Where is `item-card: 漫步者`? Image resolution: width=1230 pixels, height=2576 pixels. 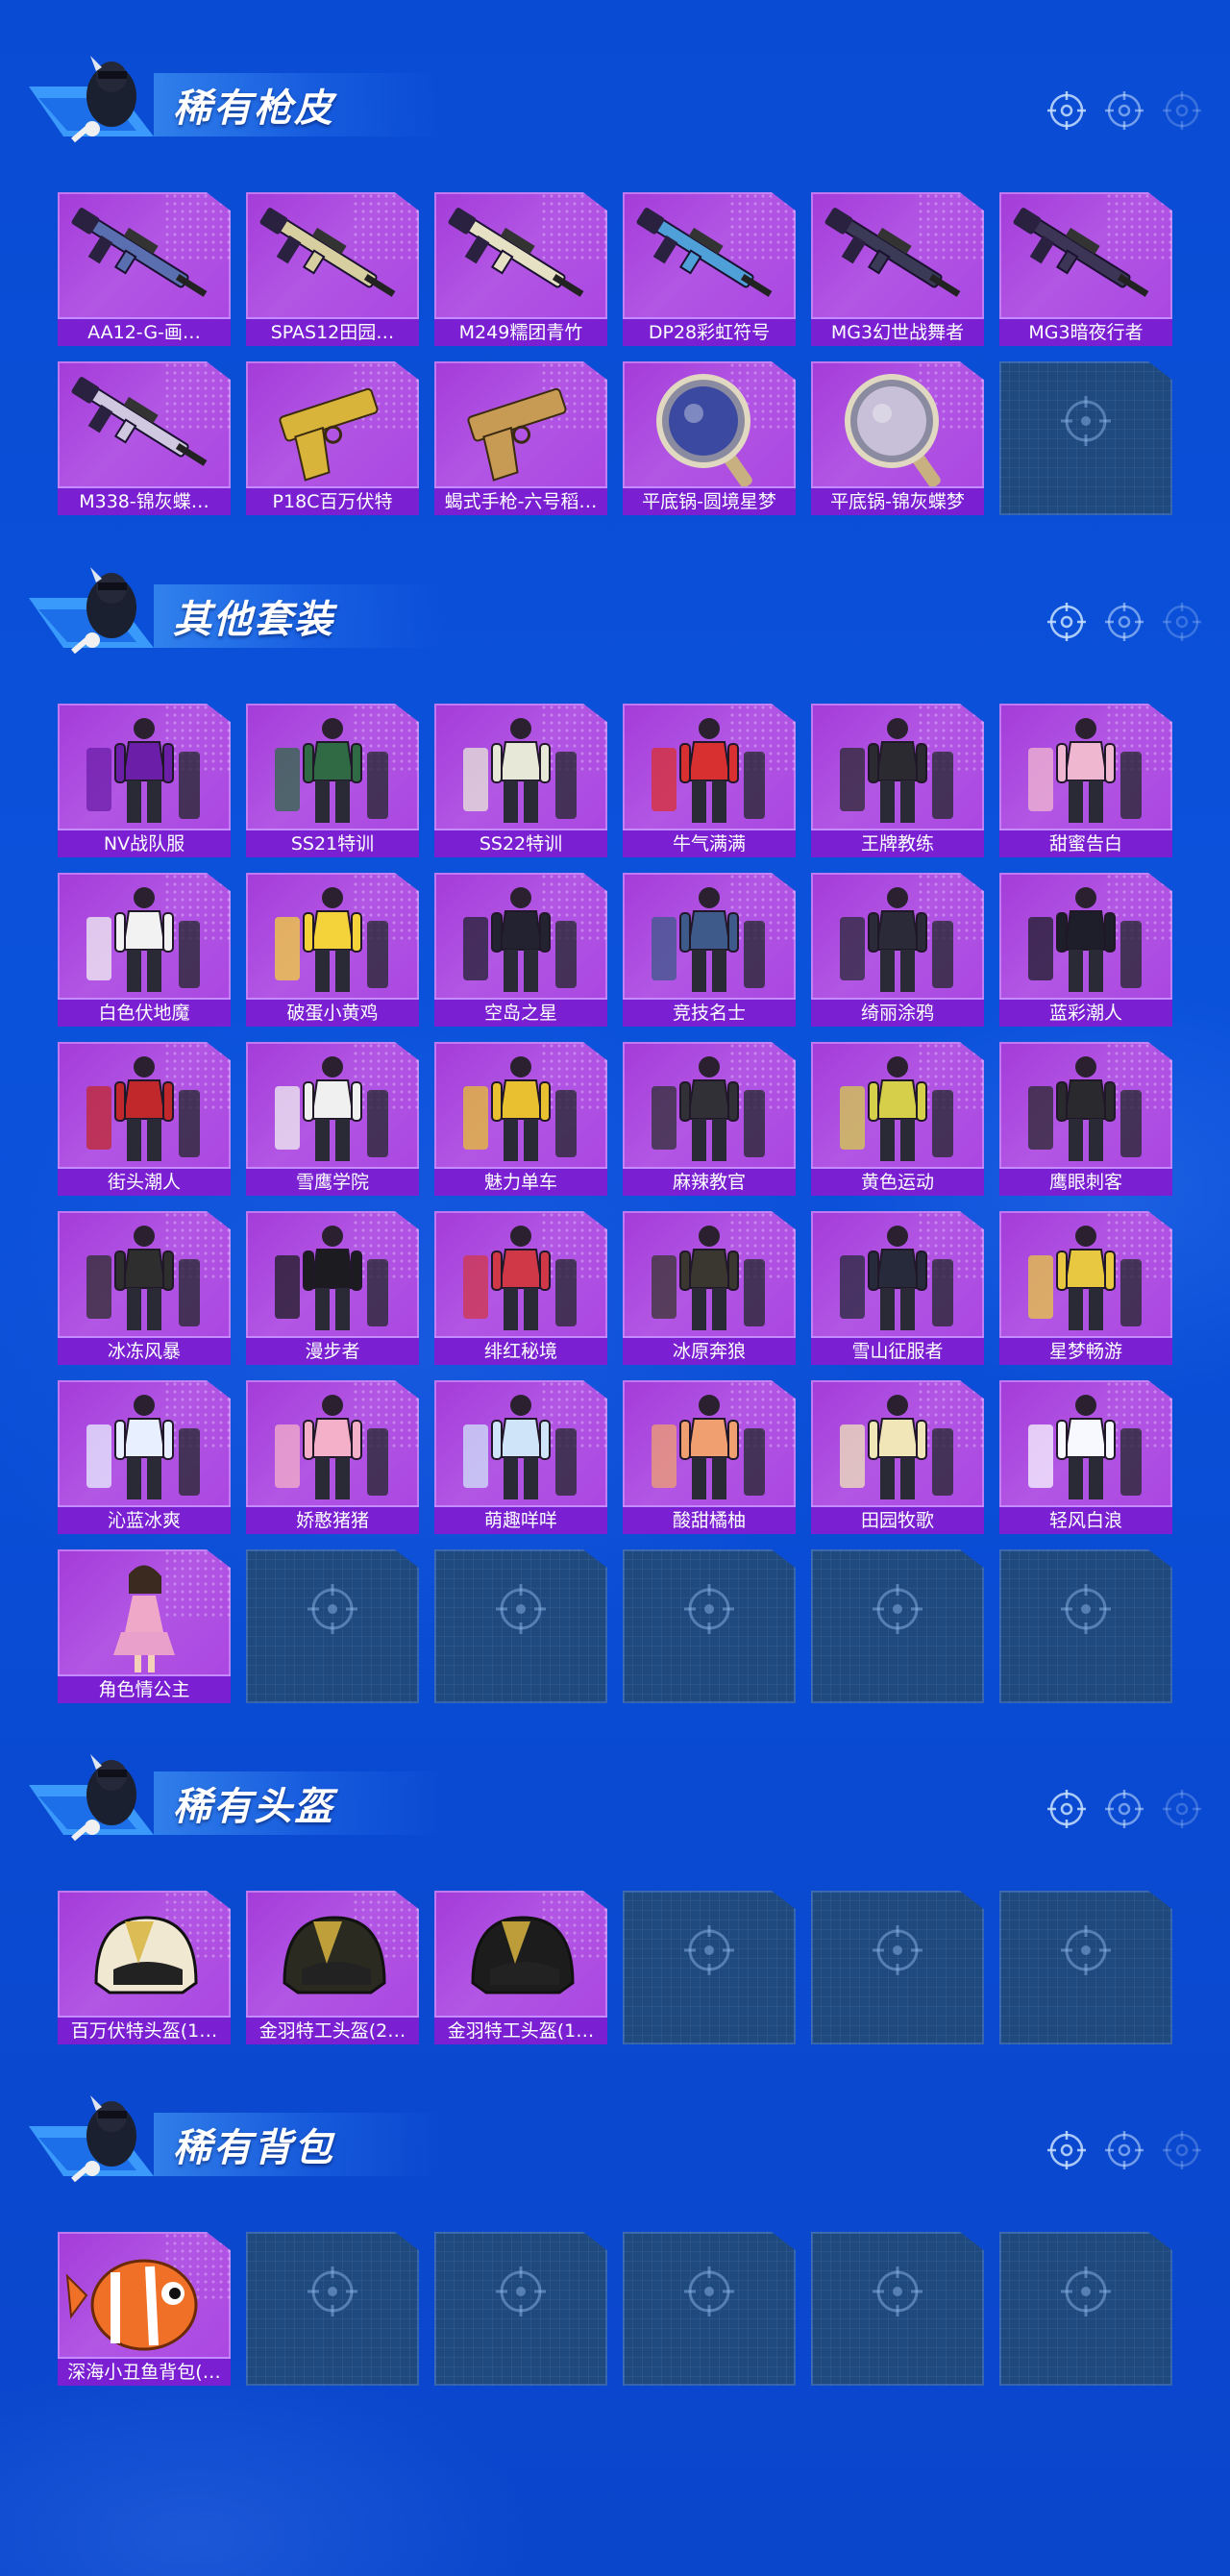
item-card: 漫步者 is located at coordinates (333, 1288).